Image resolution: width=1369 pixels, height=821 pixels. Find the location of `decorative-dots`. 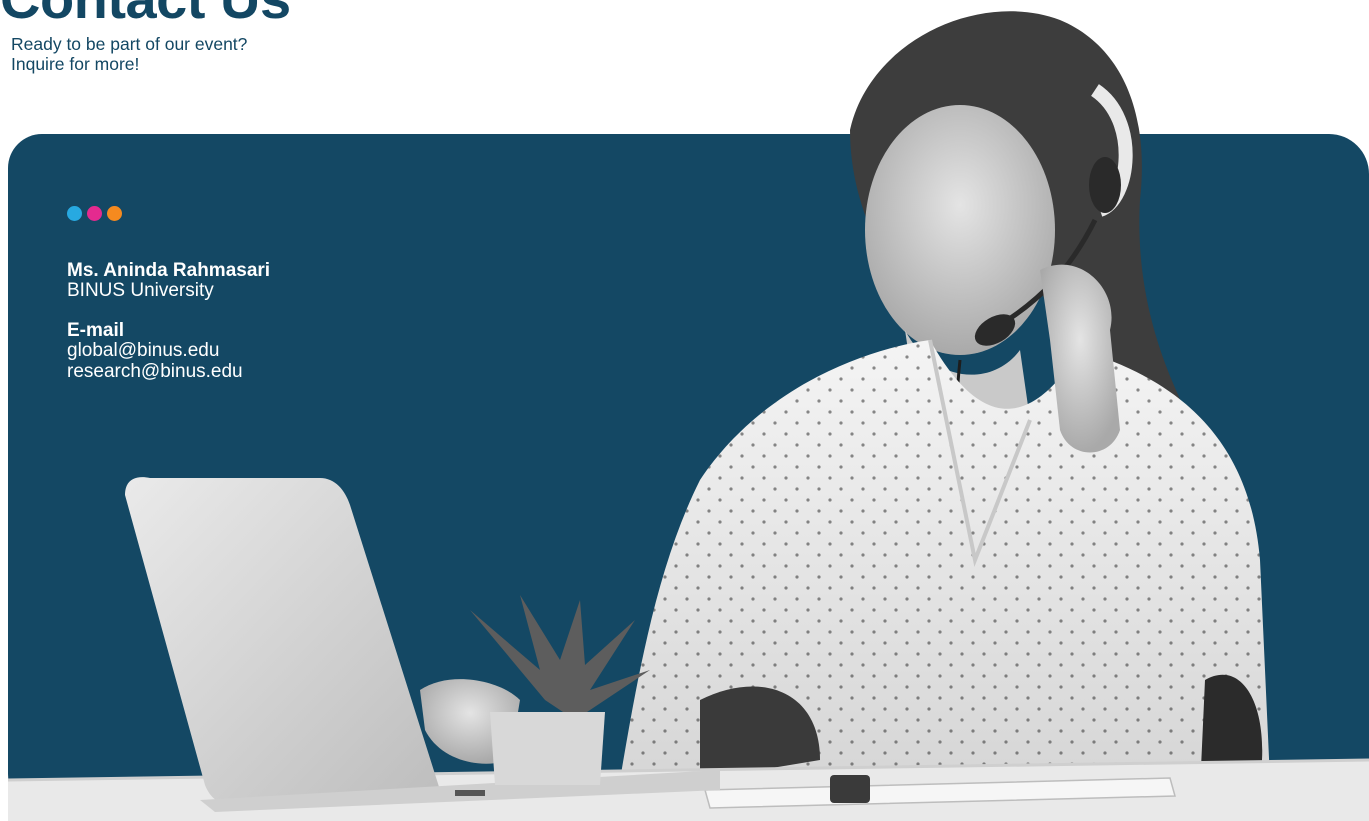

decorative-dots is located at coordinates (94, 213).